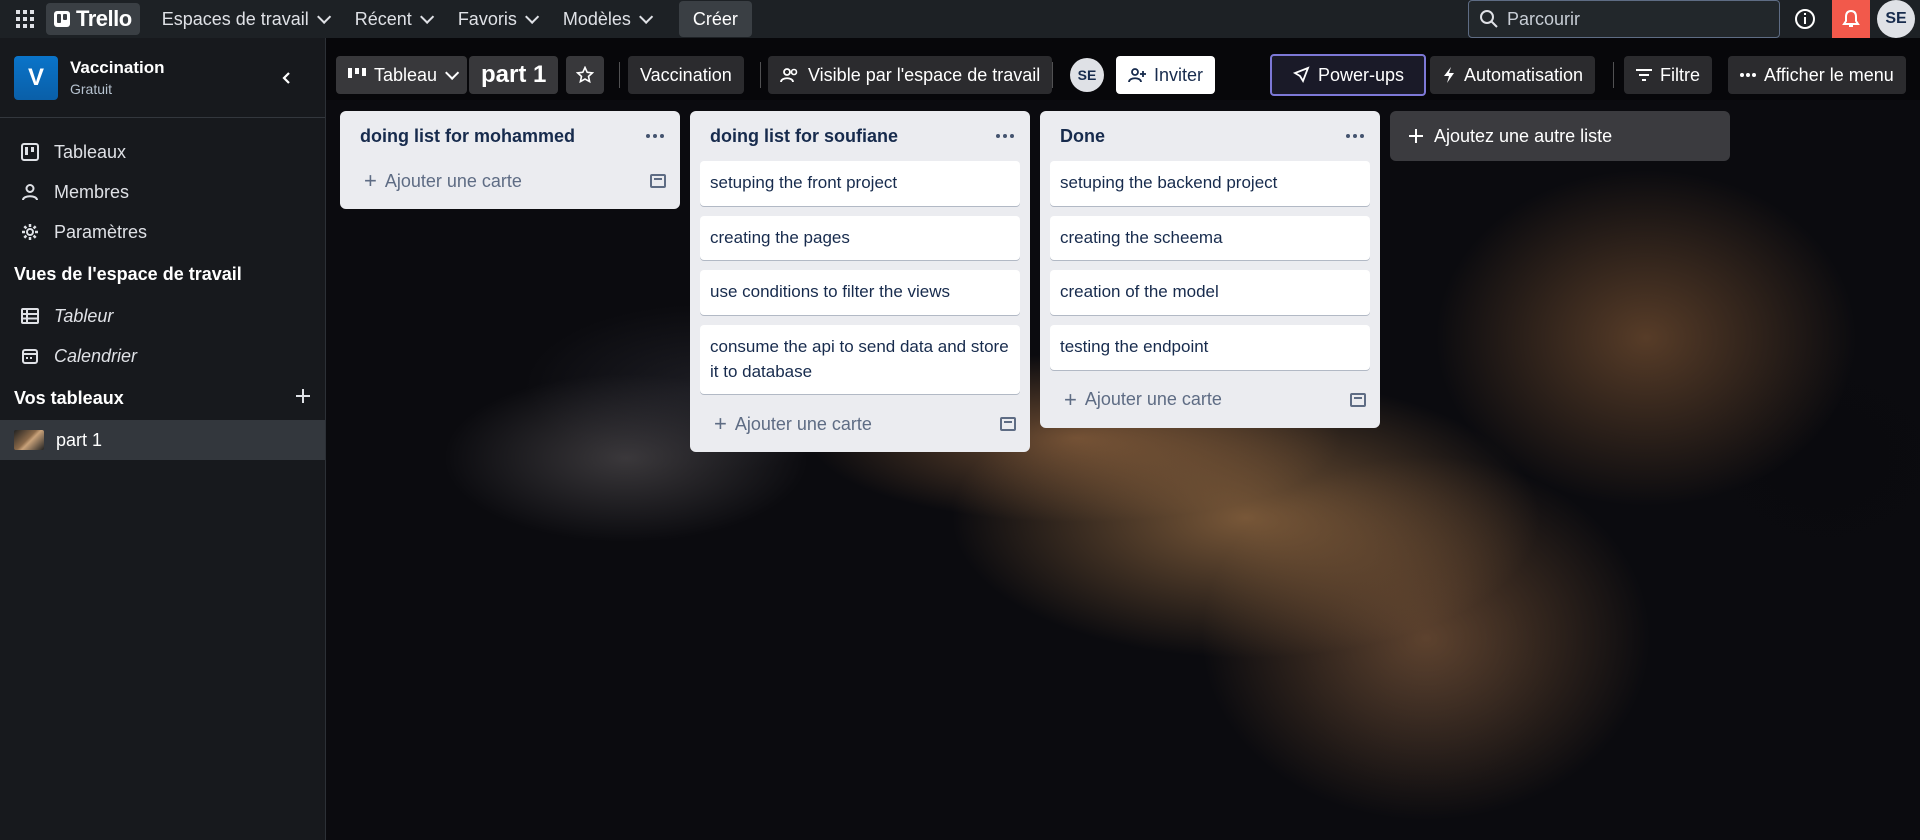  What do you see at coordinates (244, 19) in the screenshot?
I see `menu-workspaces: Espaces de travail` at bounding box center [244, 19].